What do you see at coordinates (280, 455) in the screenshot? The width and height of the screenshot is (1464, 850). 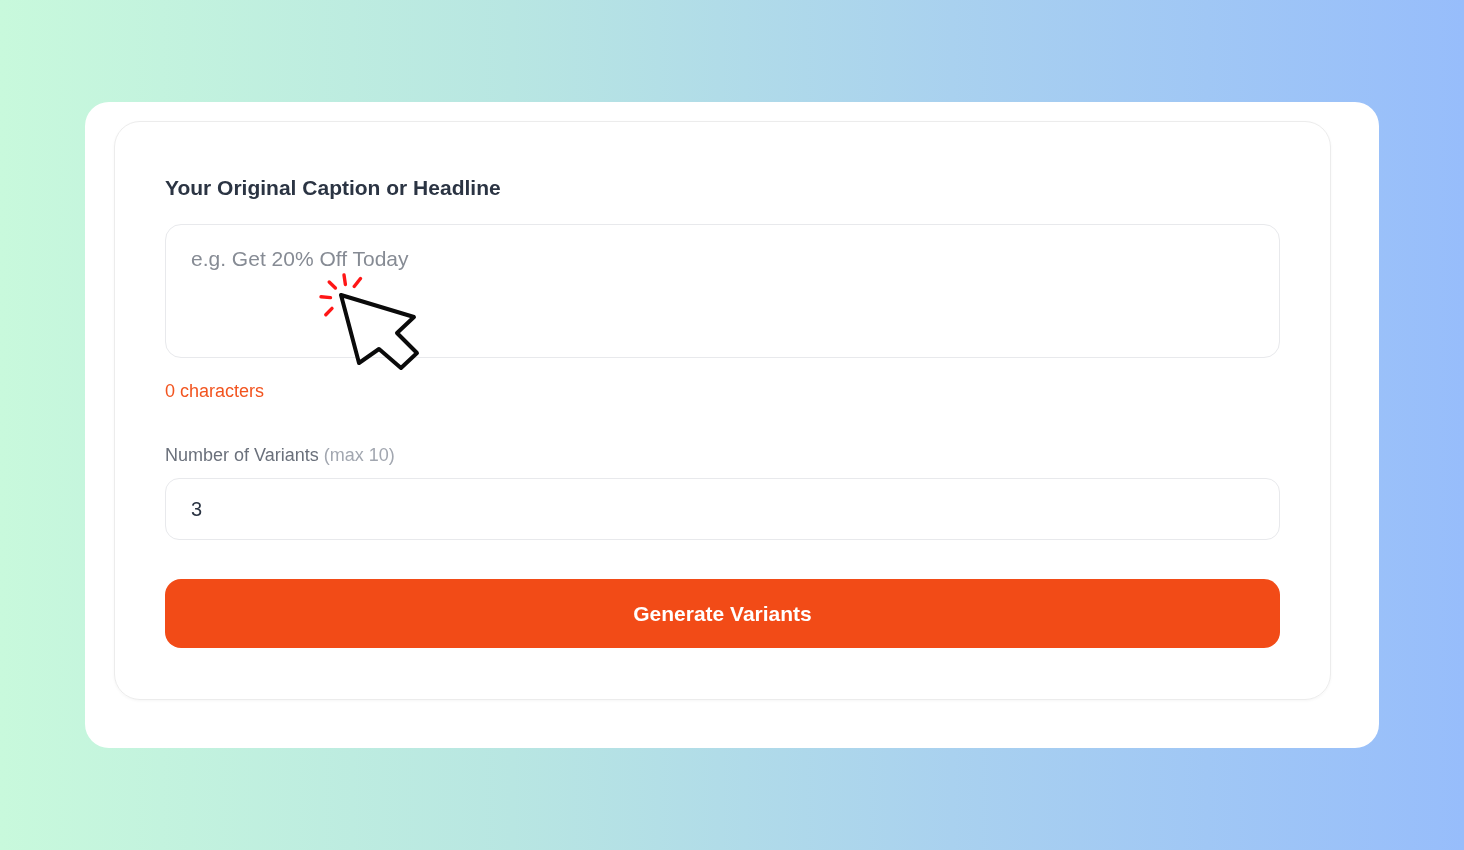 I see `variants-field-label: Number of Variants (max 10)` at bounding box center [280, 455].